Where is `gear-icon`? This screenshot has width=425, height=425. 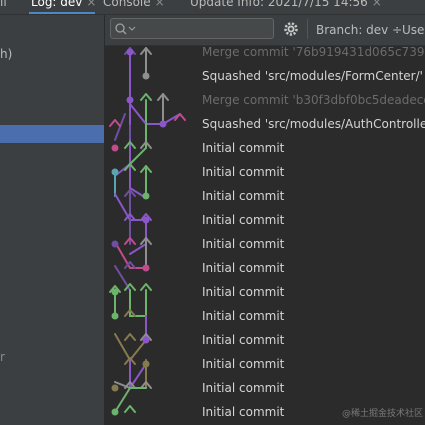 gear-icon is located at coordinates (291, 29).